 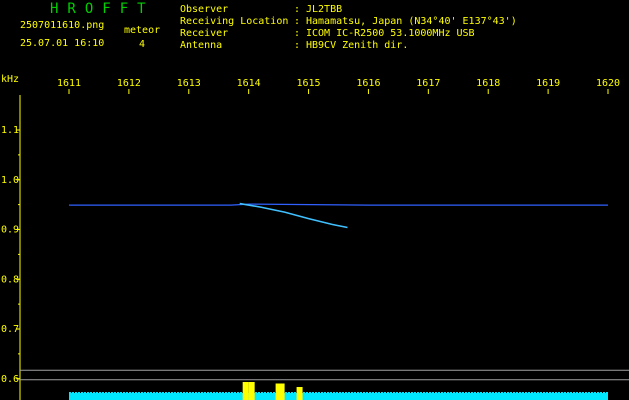 What do you see at coordinates (129, 83) in the screenshot?
I see `x-tick-label: 1612` at bounding box center [129, 83].